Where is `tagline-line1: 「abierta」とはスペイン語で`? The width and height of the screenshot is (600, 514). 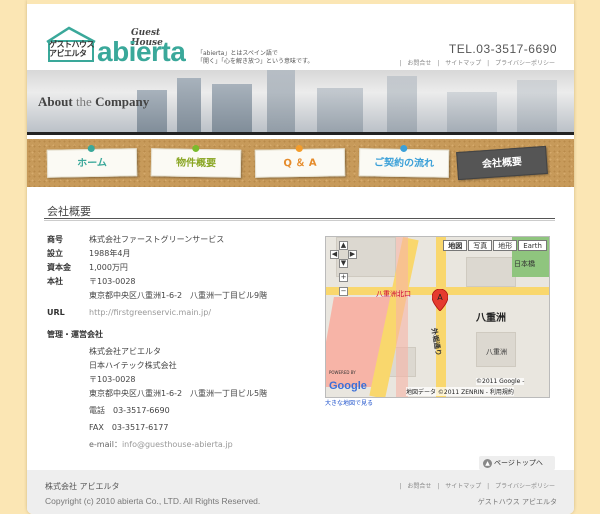
tagline-line1: 「abierta」とはスペイン語で is located at coordinates (237, 53).